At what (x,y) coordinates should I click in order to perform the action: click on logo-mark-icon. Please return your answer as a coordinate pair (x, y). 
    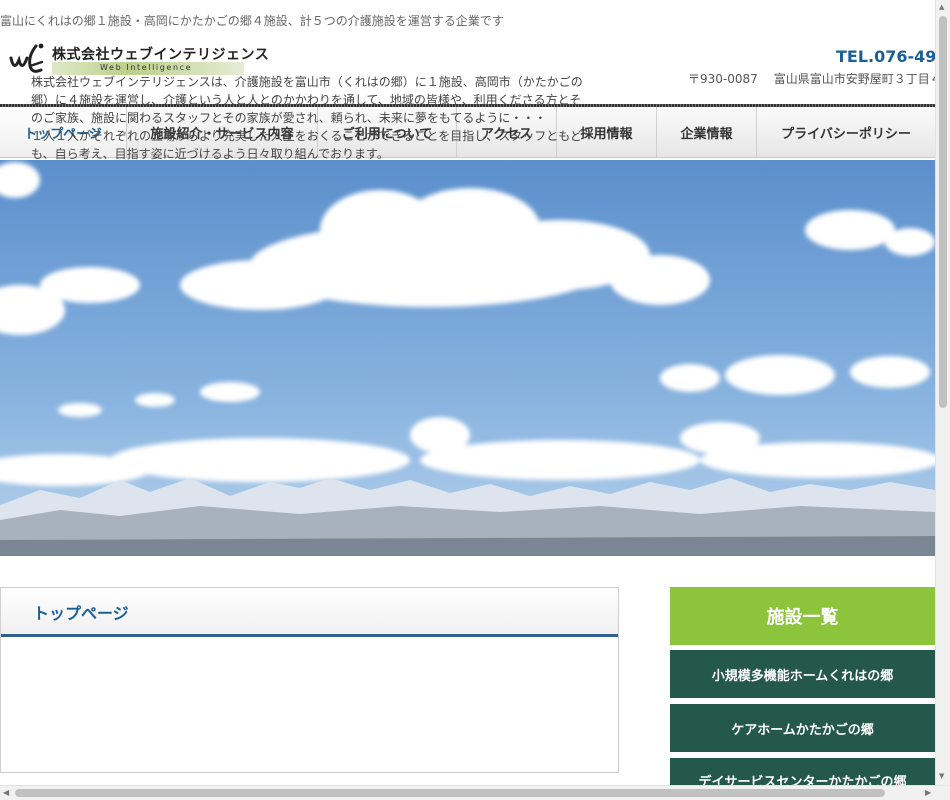
    Looking at the image, I should click on (26, 58).